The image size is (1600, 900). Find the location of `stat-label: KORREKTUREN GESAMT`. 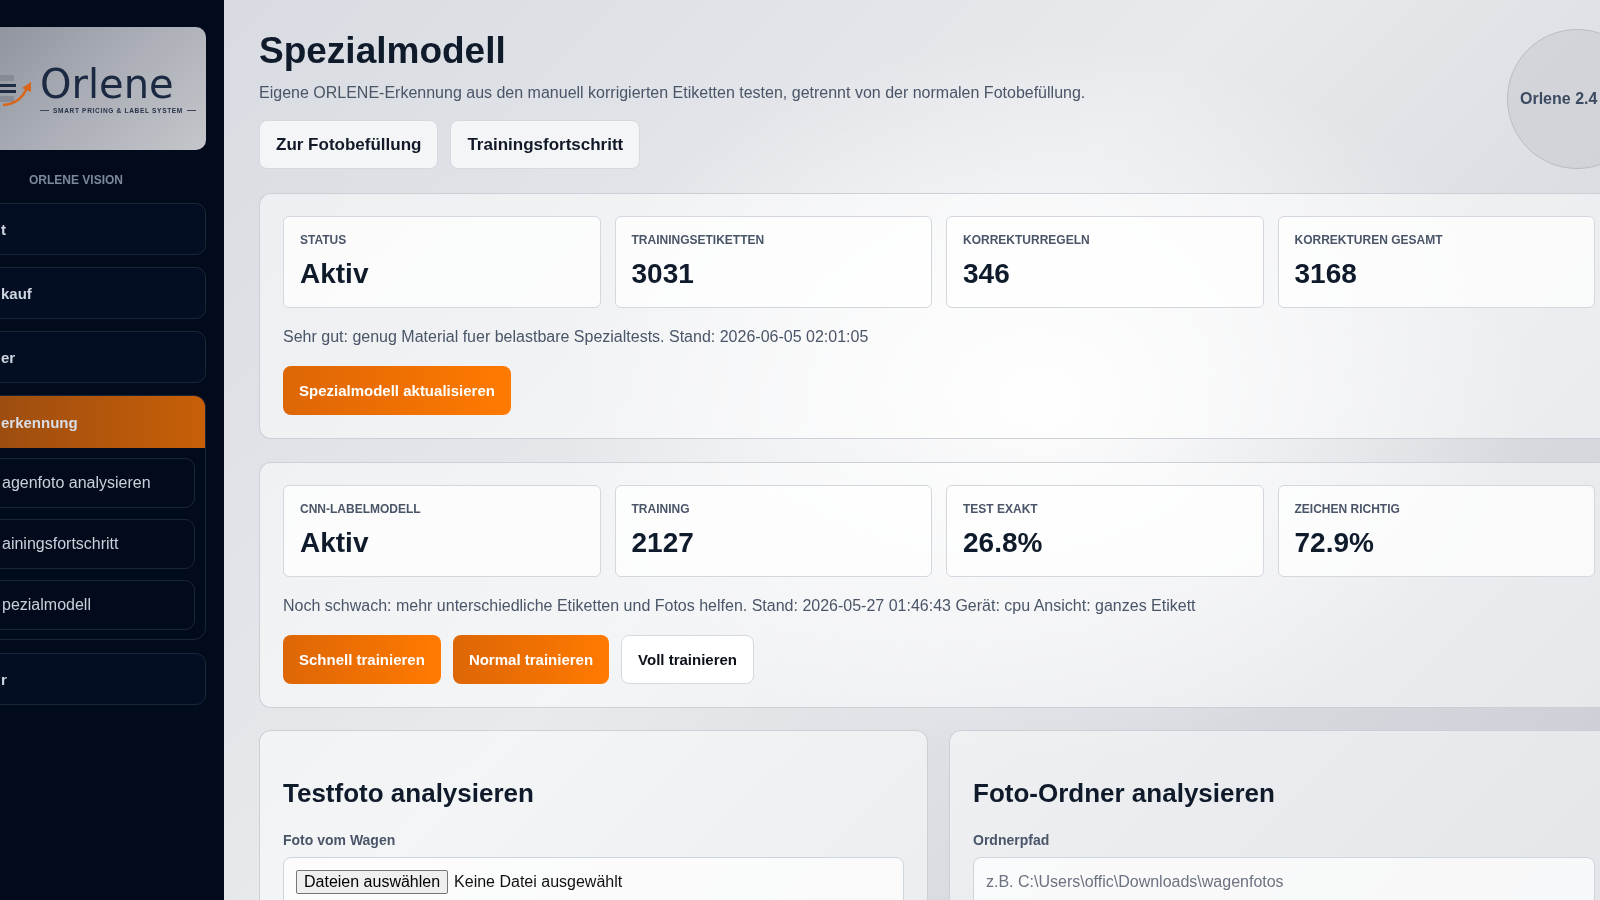

stat-label: KORREKTUREN GESAMT is located at coordinates (1369, 240).